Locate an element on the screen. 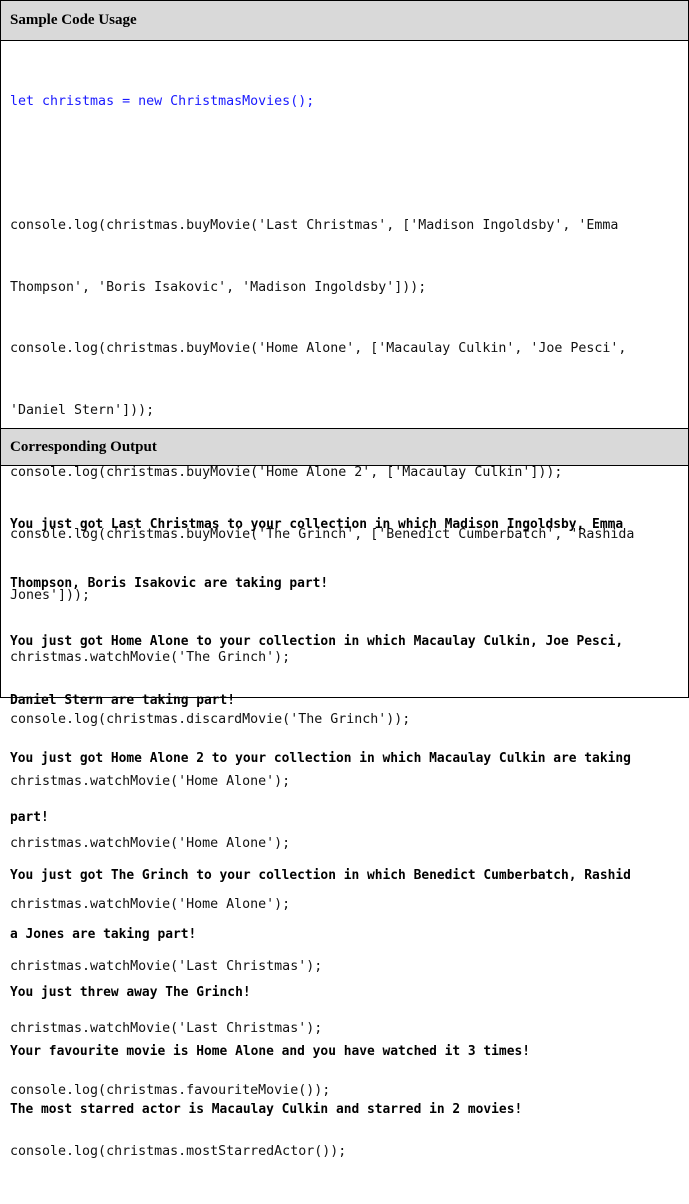 The width and height of the screenshot is (689, 1204). corresponding-output-header: Corresponding Output is located at coordinates (344, 447).